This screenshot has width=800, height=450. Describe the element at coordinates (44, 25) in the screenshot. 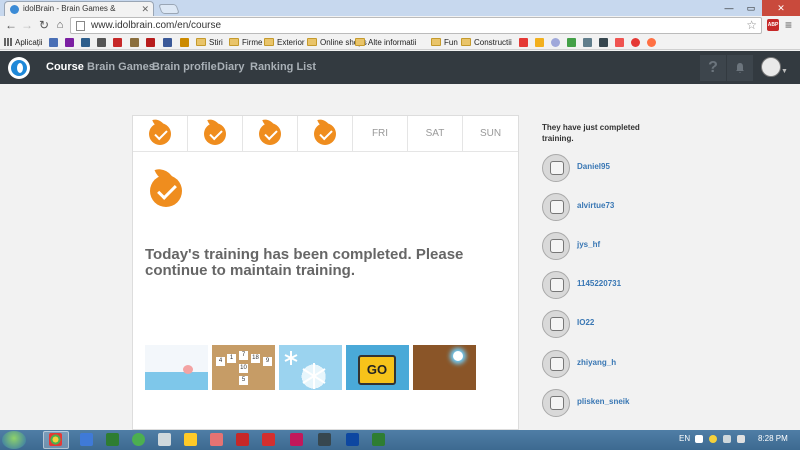

I see `reload-icon: ↻` at that location.